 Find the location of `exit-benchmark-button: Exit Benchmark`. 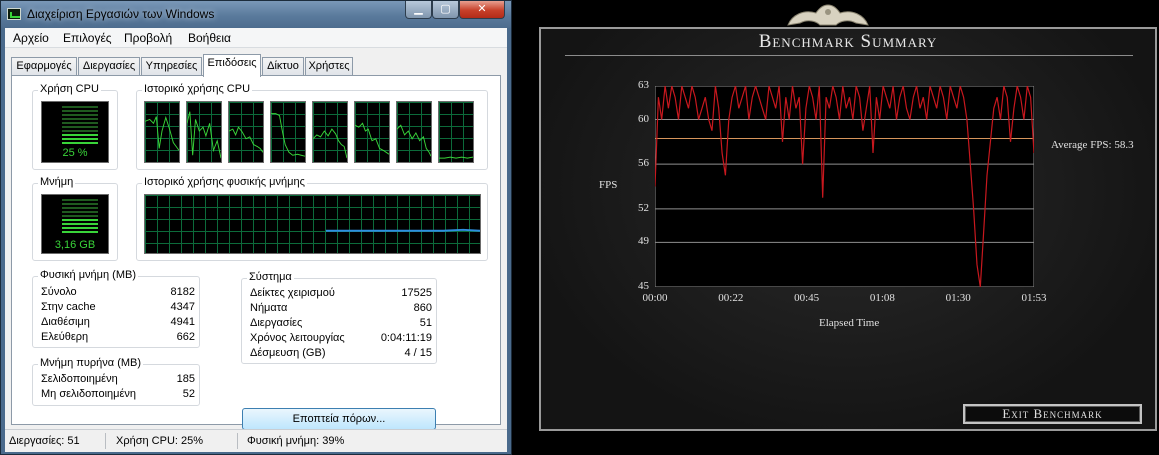

exit-benchmark-button: Exit Benchmark is located at coordinates (1052, 414).